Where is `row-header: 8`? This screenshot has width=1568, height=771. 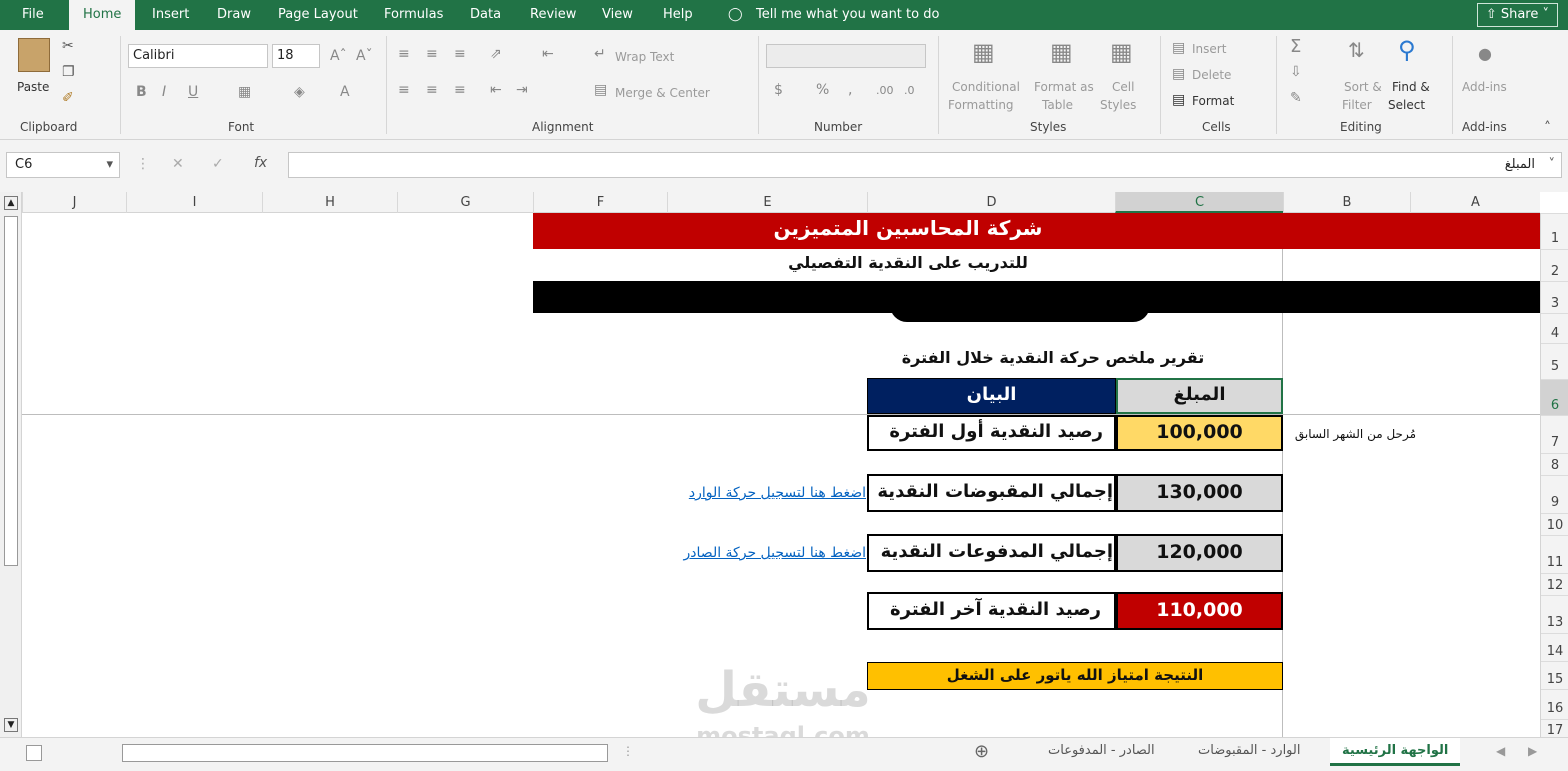 row-header: 8 is located at coordinates (1554, 464).